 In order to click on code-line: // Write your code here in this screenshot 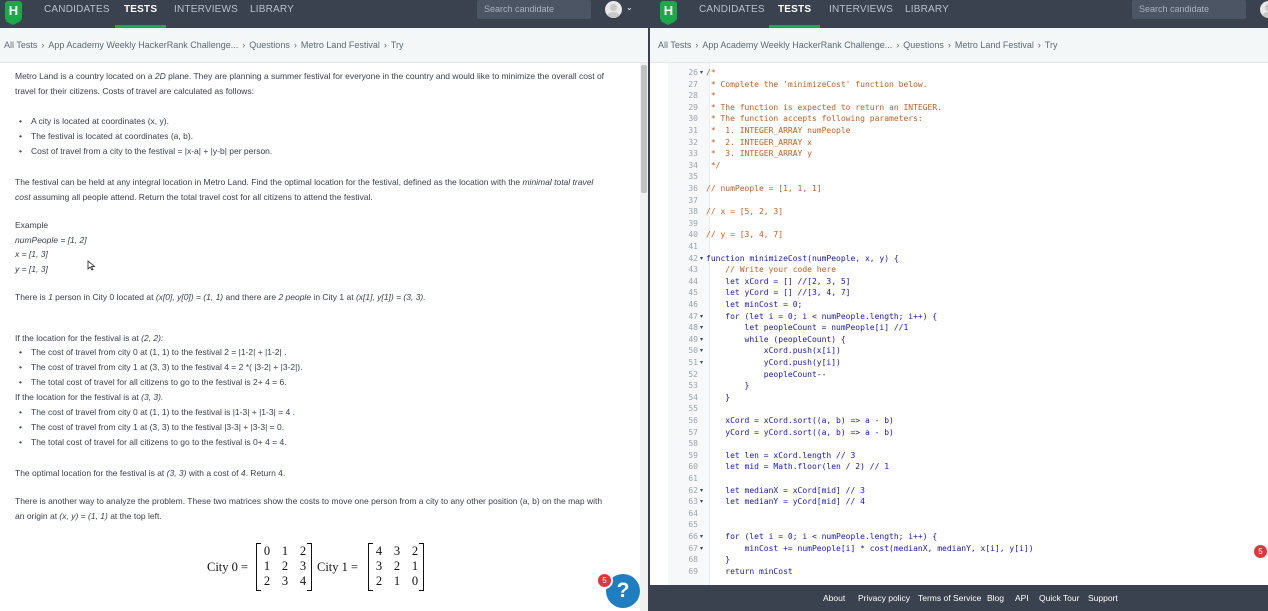, I will do `click(771, 269)`.